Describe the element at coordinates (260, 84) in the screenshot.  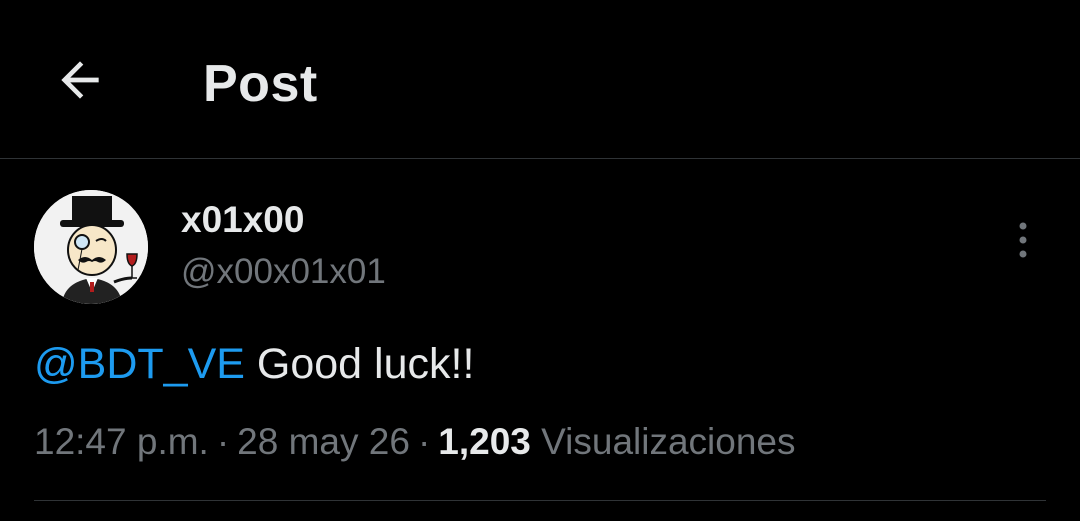
I see `page-title: Post` at that location.